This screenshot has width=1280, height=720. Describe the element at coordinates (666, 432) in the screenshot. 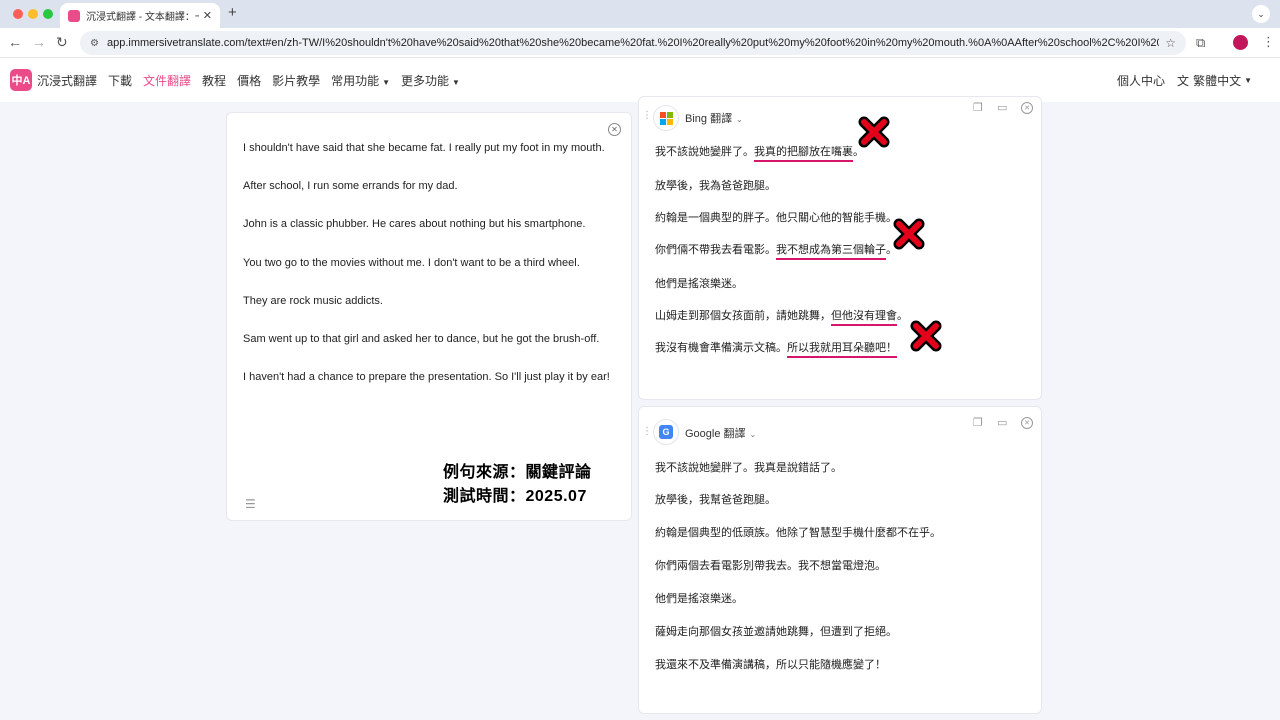

I see `google-translate-logo-icon: G` at that location.